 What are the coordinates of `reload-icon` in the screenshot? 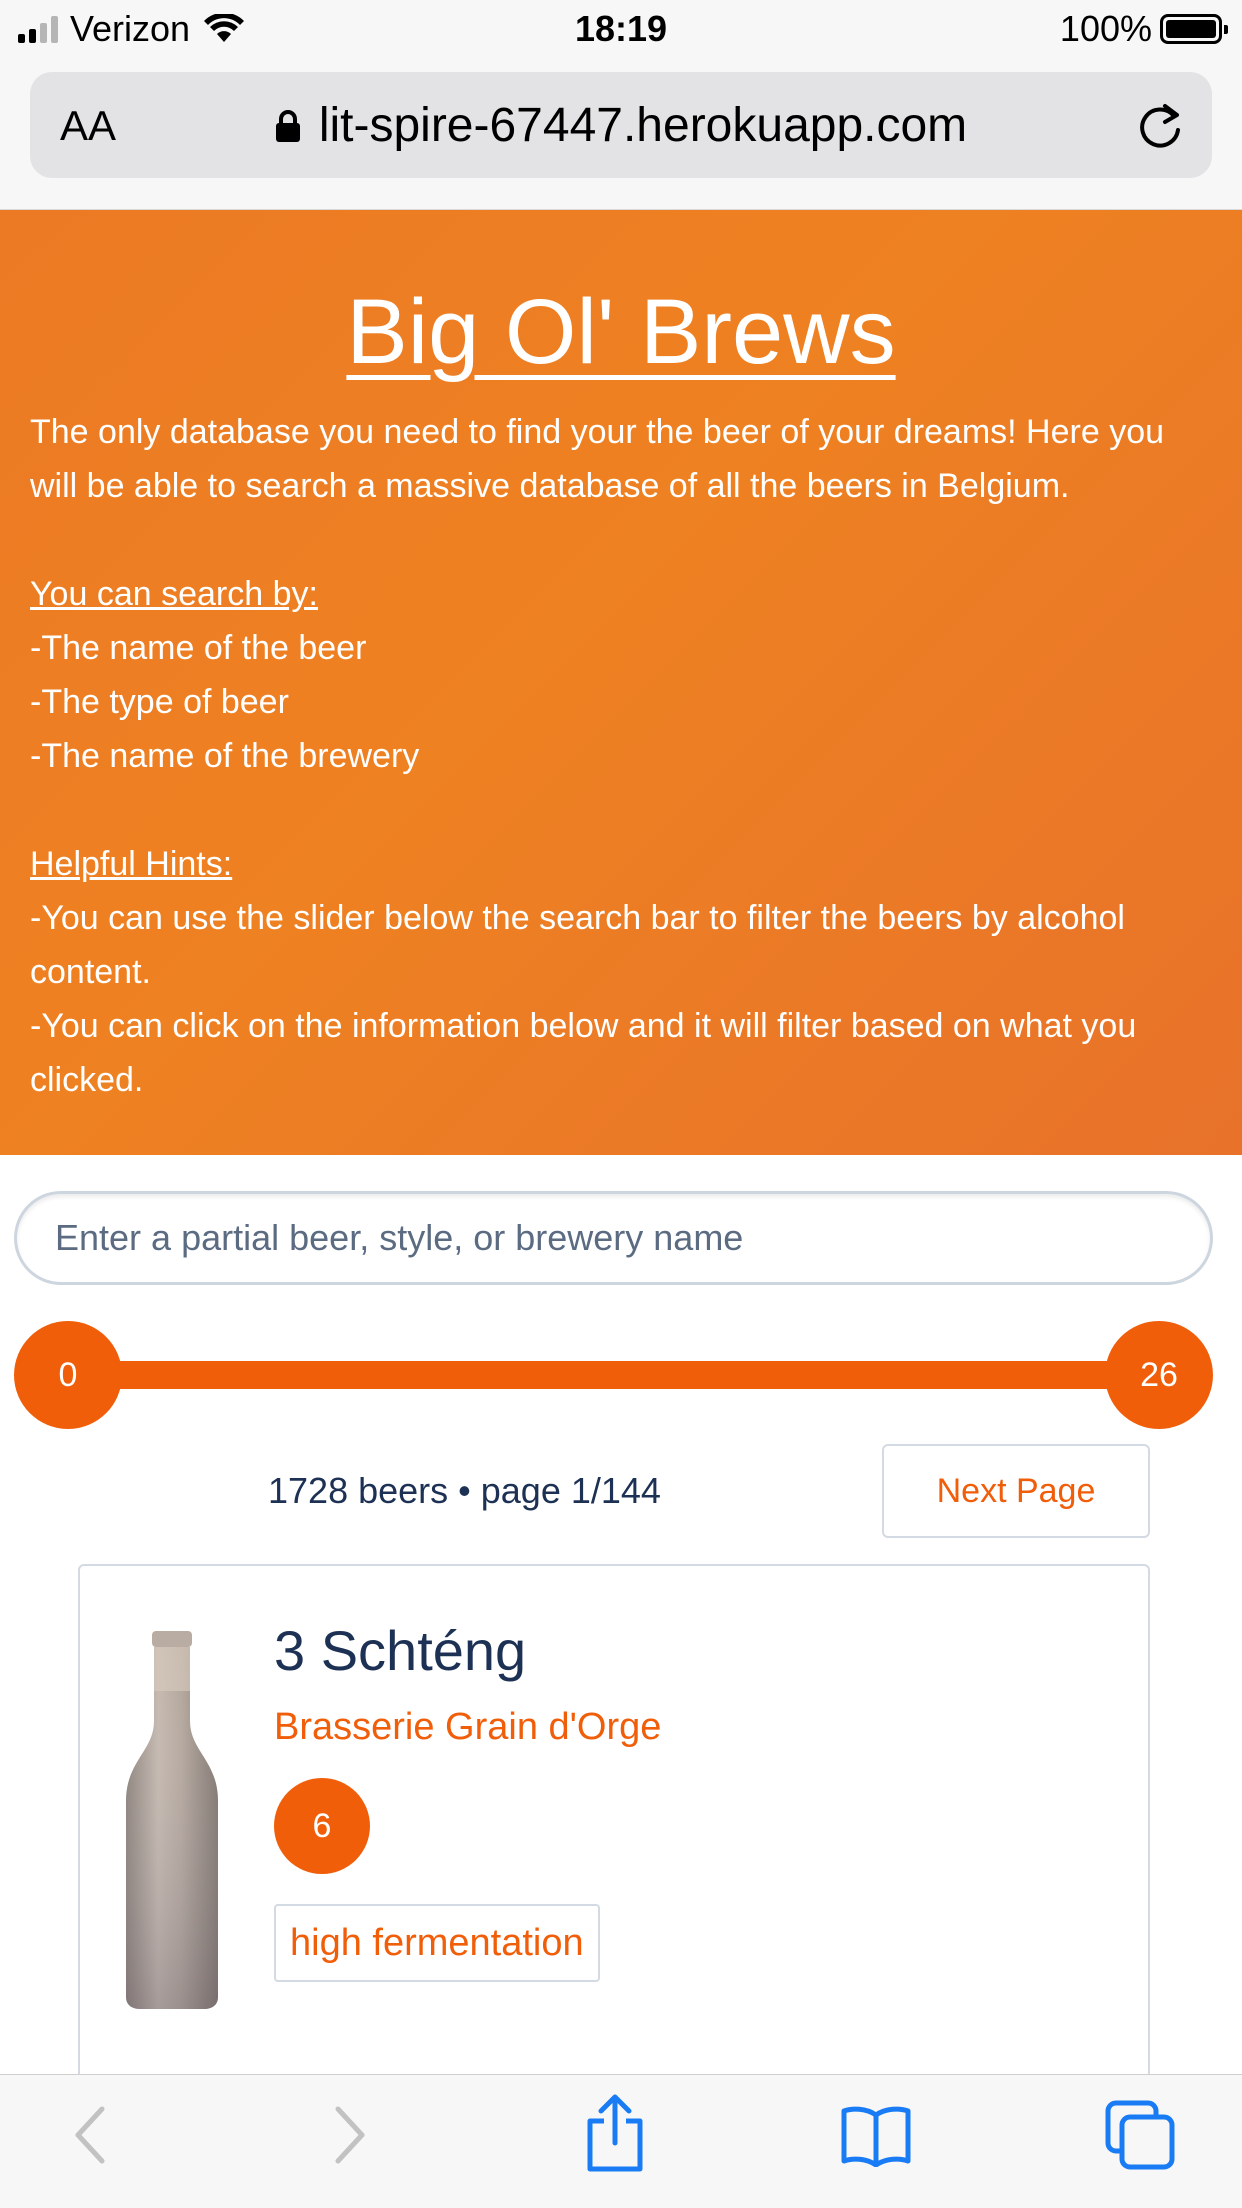 It's located at (1160, 125).